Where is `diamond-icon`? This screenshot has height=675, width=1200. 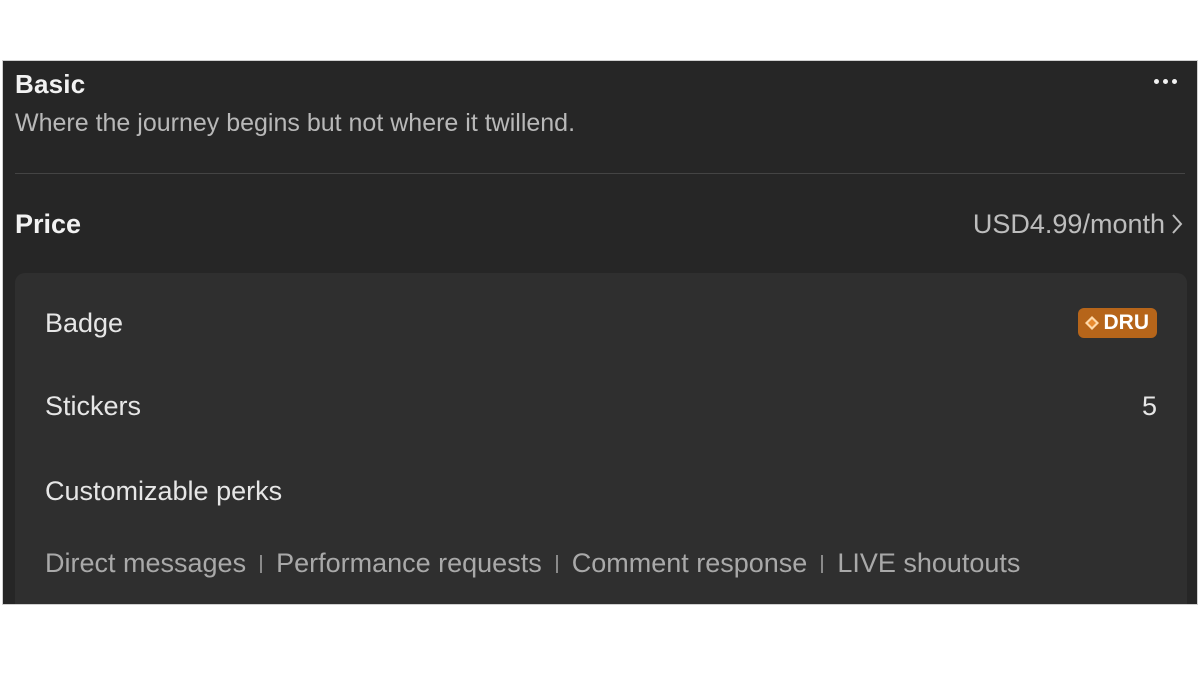 diamond-icon is located at coordinates (1092, 323).